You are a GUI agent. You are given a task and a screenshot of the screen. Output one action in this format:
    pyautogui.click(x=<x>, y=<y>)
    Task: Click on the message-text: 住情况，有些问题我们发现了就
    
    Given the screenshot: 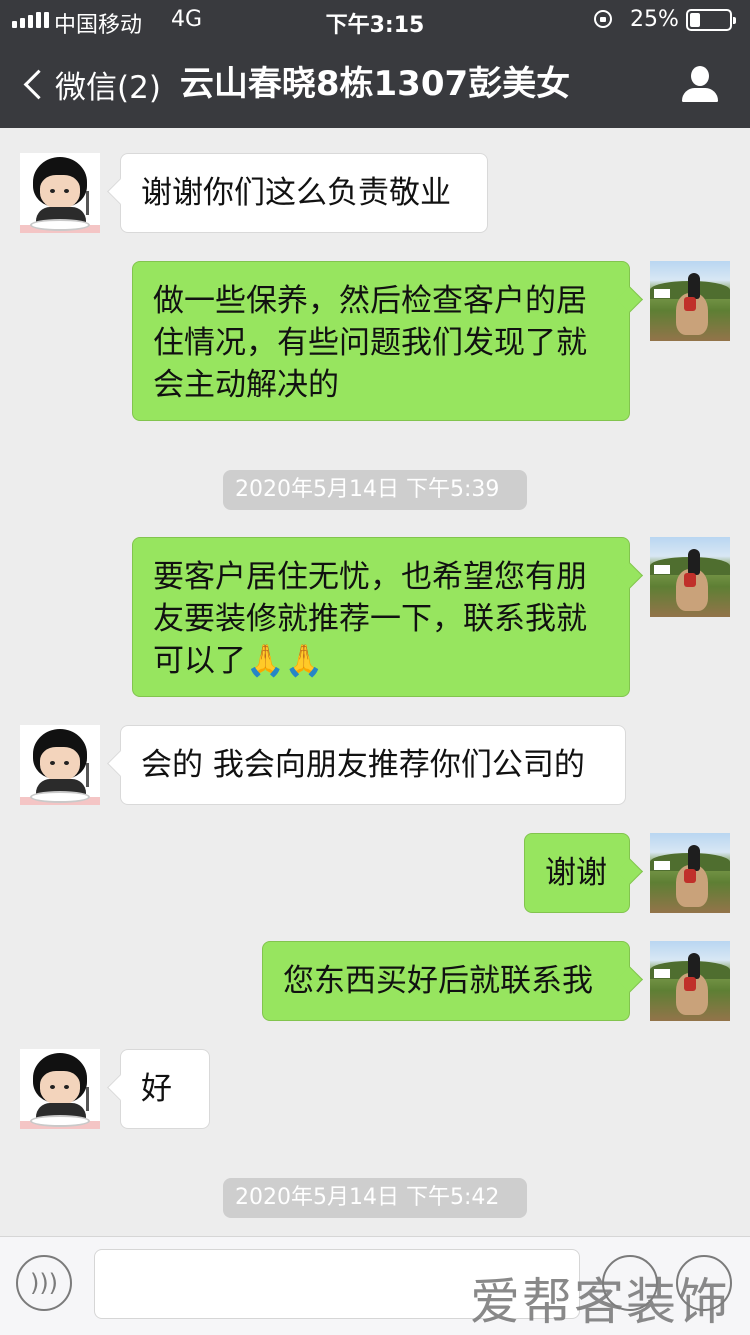 What is the action you would take?
    pyautogui.click(x=370, y=343)
    